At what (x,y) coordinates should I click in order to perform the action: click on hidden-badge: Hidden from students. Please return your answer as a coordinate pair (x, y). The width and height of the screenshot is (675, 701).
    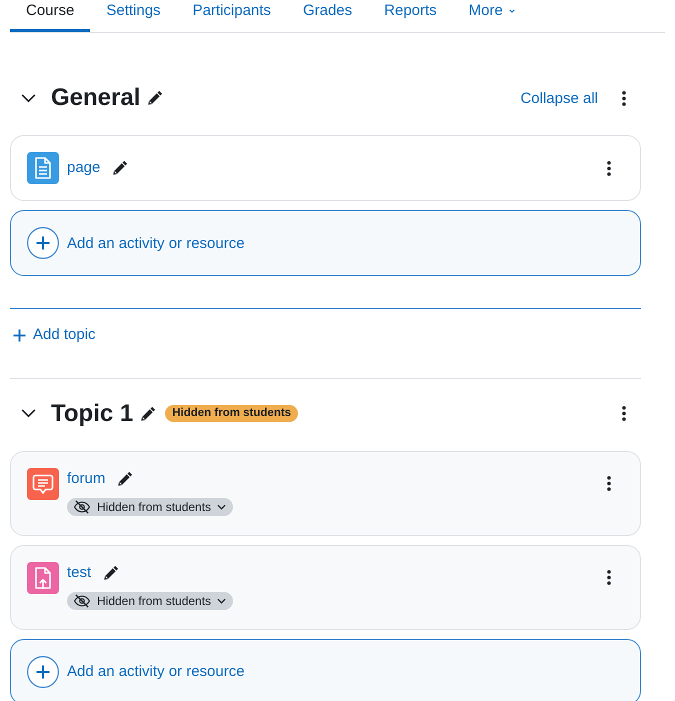
    Looking at the image, I should click on (231, 413).